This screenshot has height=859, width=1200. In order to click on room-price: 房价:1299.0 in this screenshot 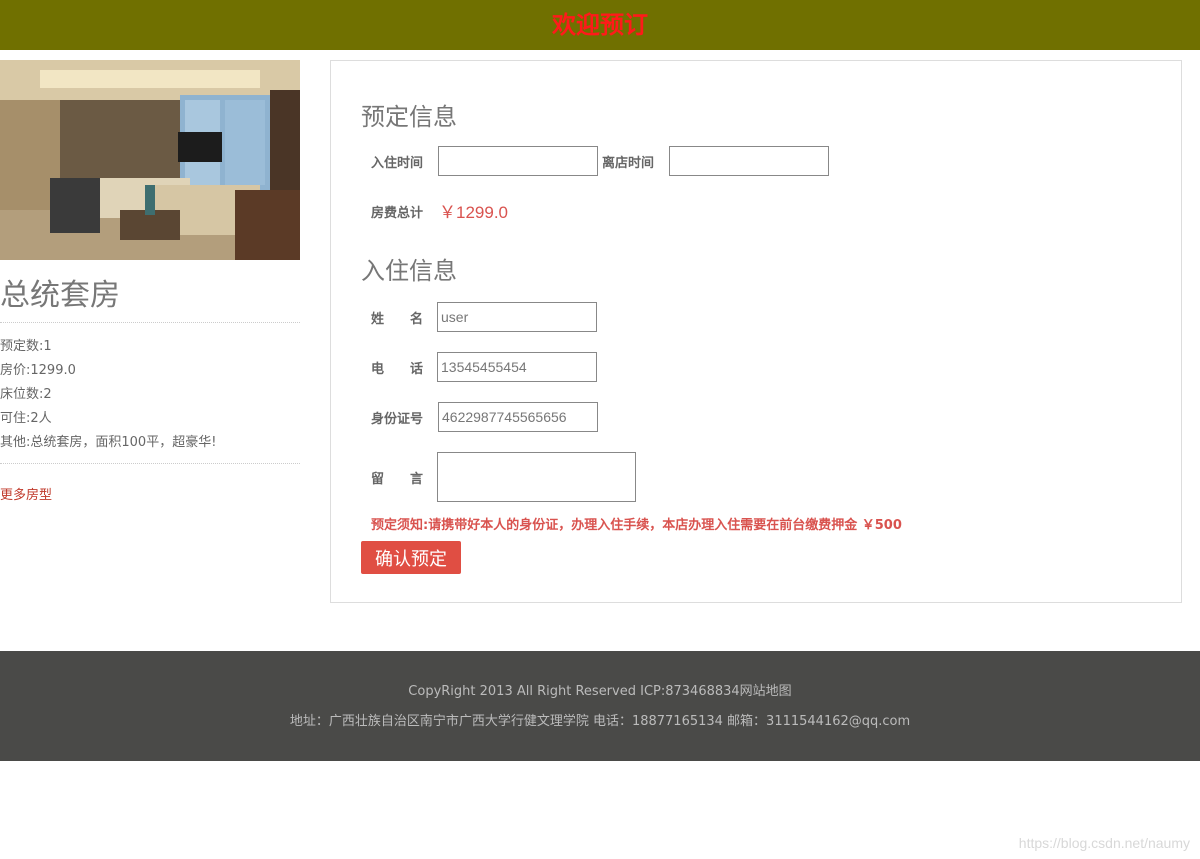, I will do `click(38, 370)`.